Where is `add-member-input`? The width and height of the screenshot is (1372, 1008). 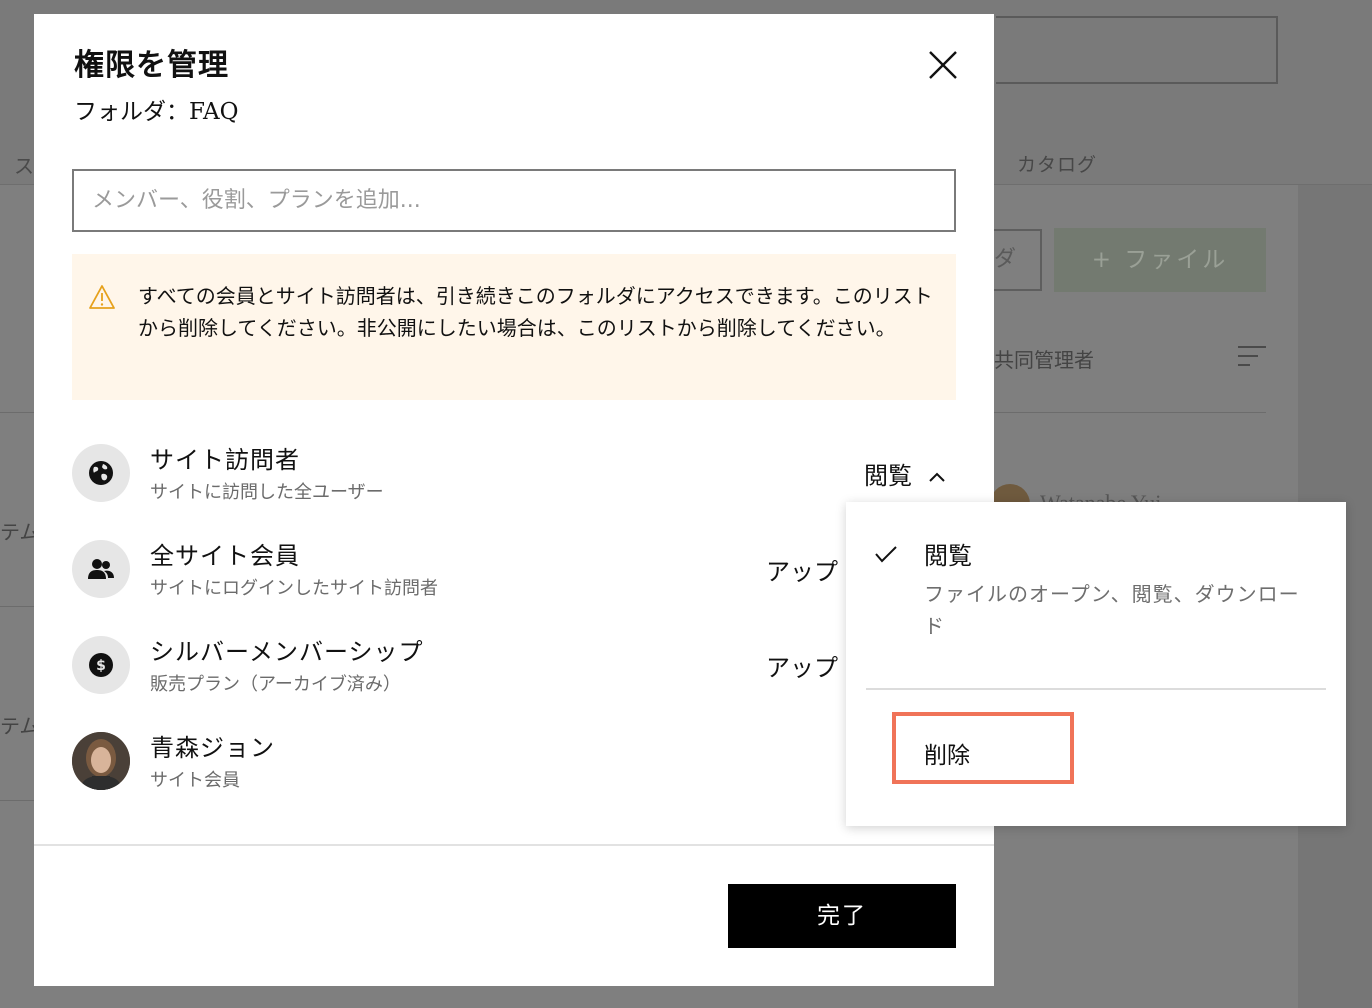 add-member-input is located at coordinates (514, 200).